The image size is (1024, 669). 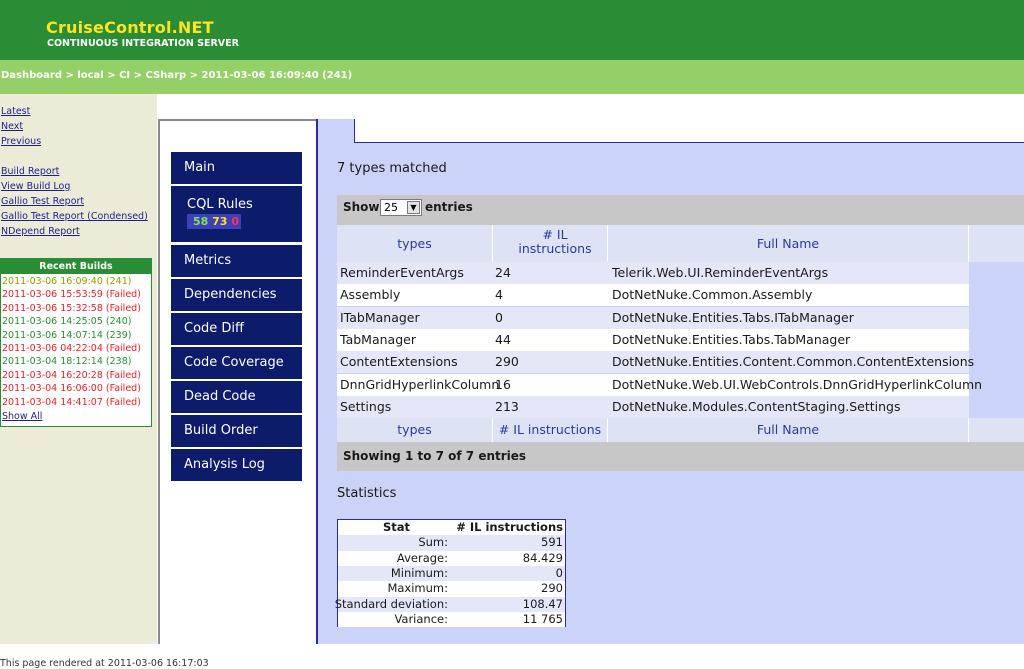 I want to click on statistics-row: Sum: 591, so click(x=451, y=543).